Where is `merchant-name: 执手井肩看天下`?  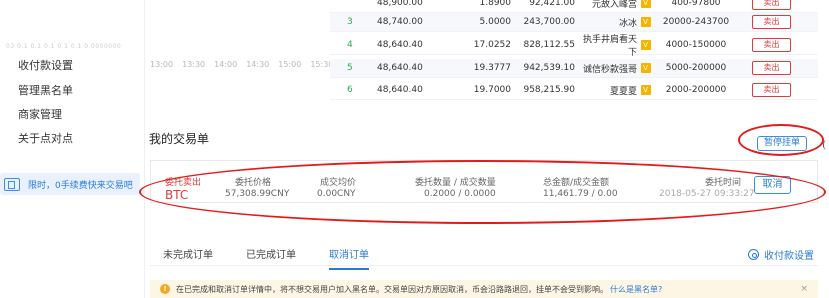 merchant-name: 执手井肩看天下 is located at coordinates (606, 45).